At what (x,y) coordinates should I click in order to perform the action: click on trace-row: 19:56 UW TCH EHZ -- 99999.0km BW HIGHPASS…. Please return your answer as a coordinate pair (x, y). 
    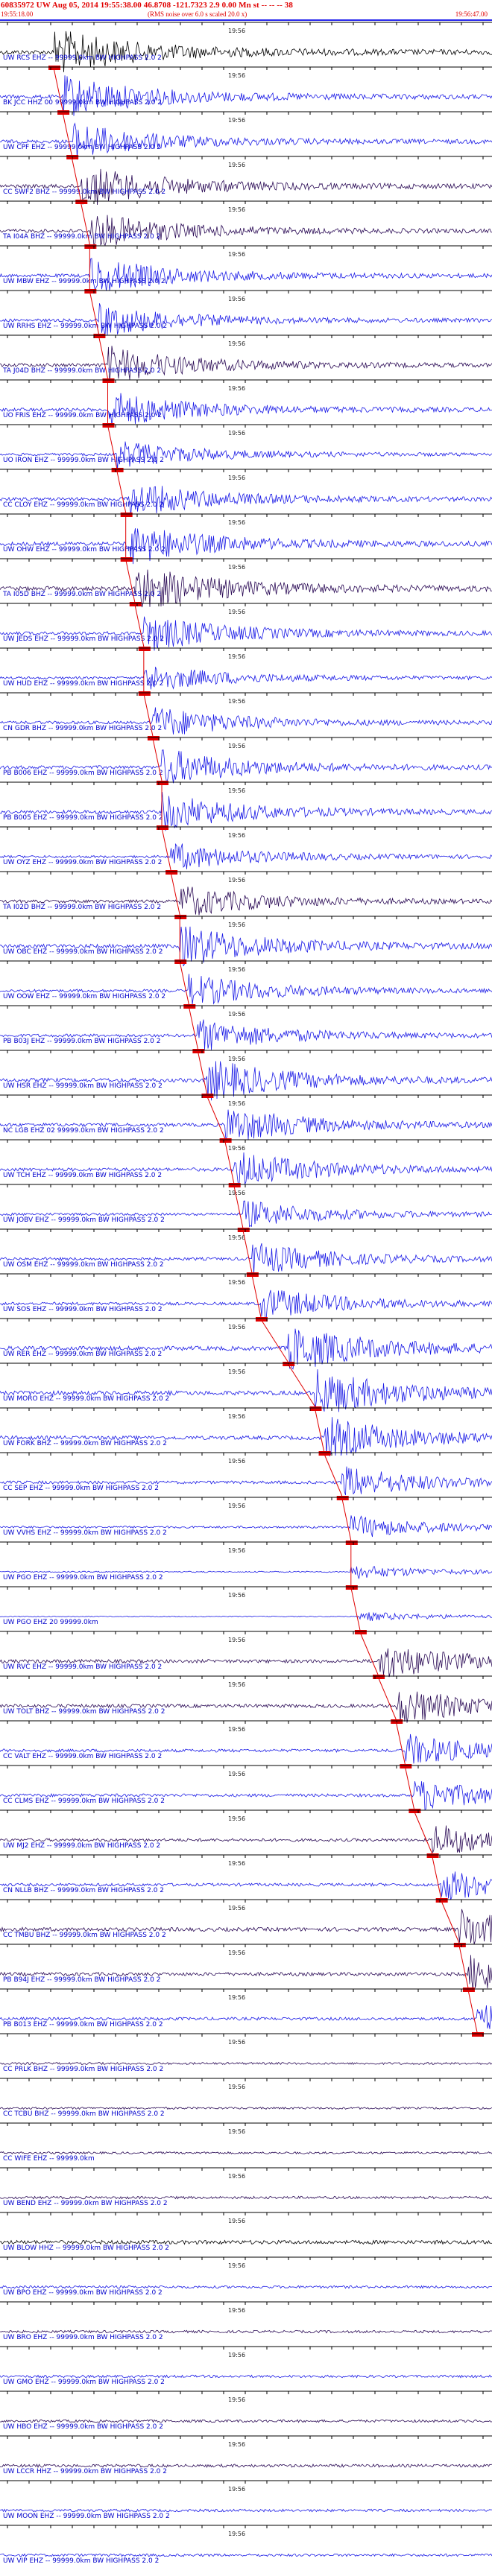
    Looking at the image, I should click on (246, 1163).